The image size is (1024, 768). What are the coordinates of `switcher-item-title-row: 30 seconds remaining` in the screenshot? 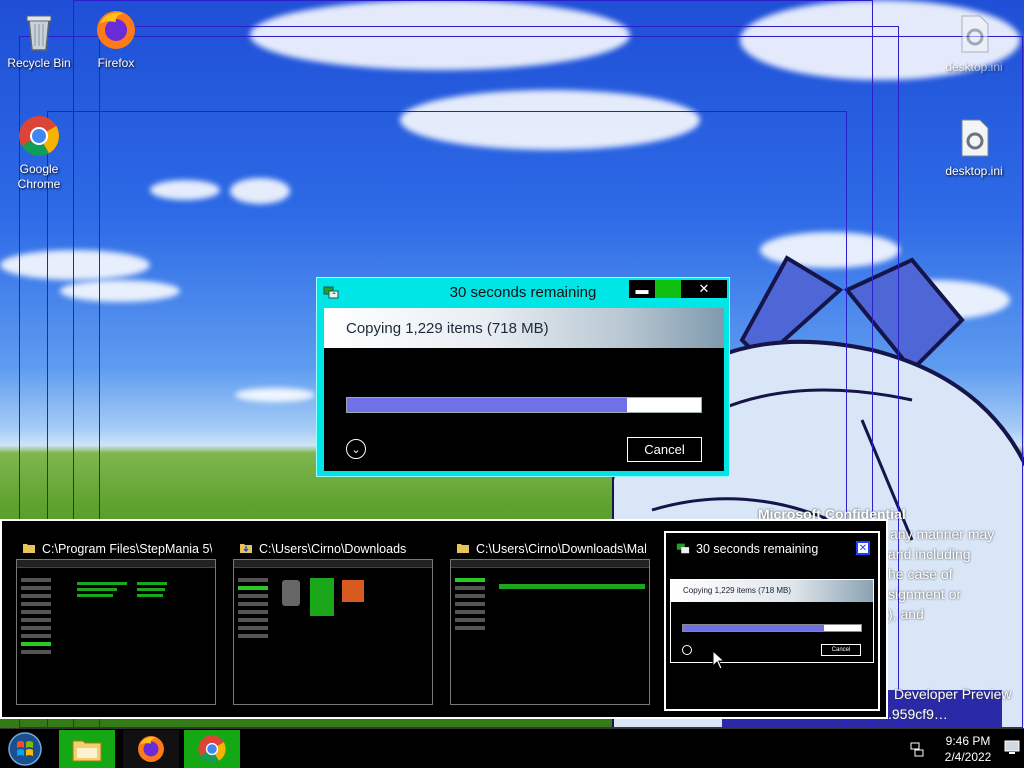 It's located at (761, 548).